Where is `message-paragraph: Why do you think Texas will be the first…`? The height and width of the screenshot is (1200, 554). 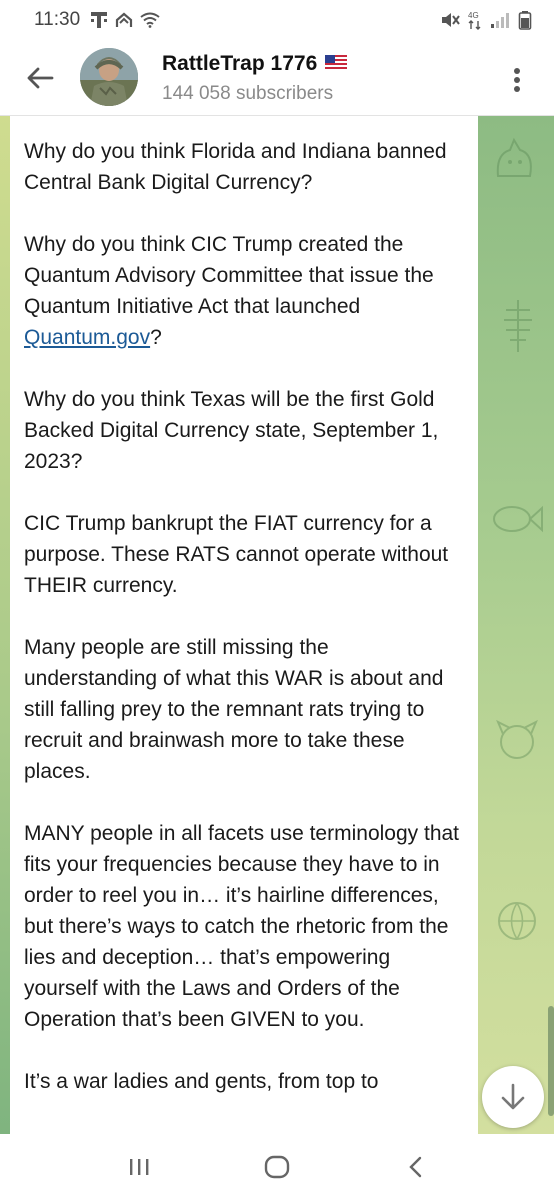 message-paragraph: Why do you think Texas will be the first… is located at coordinates (231, 430).